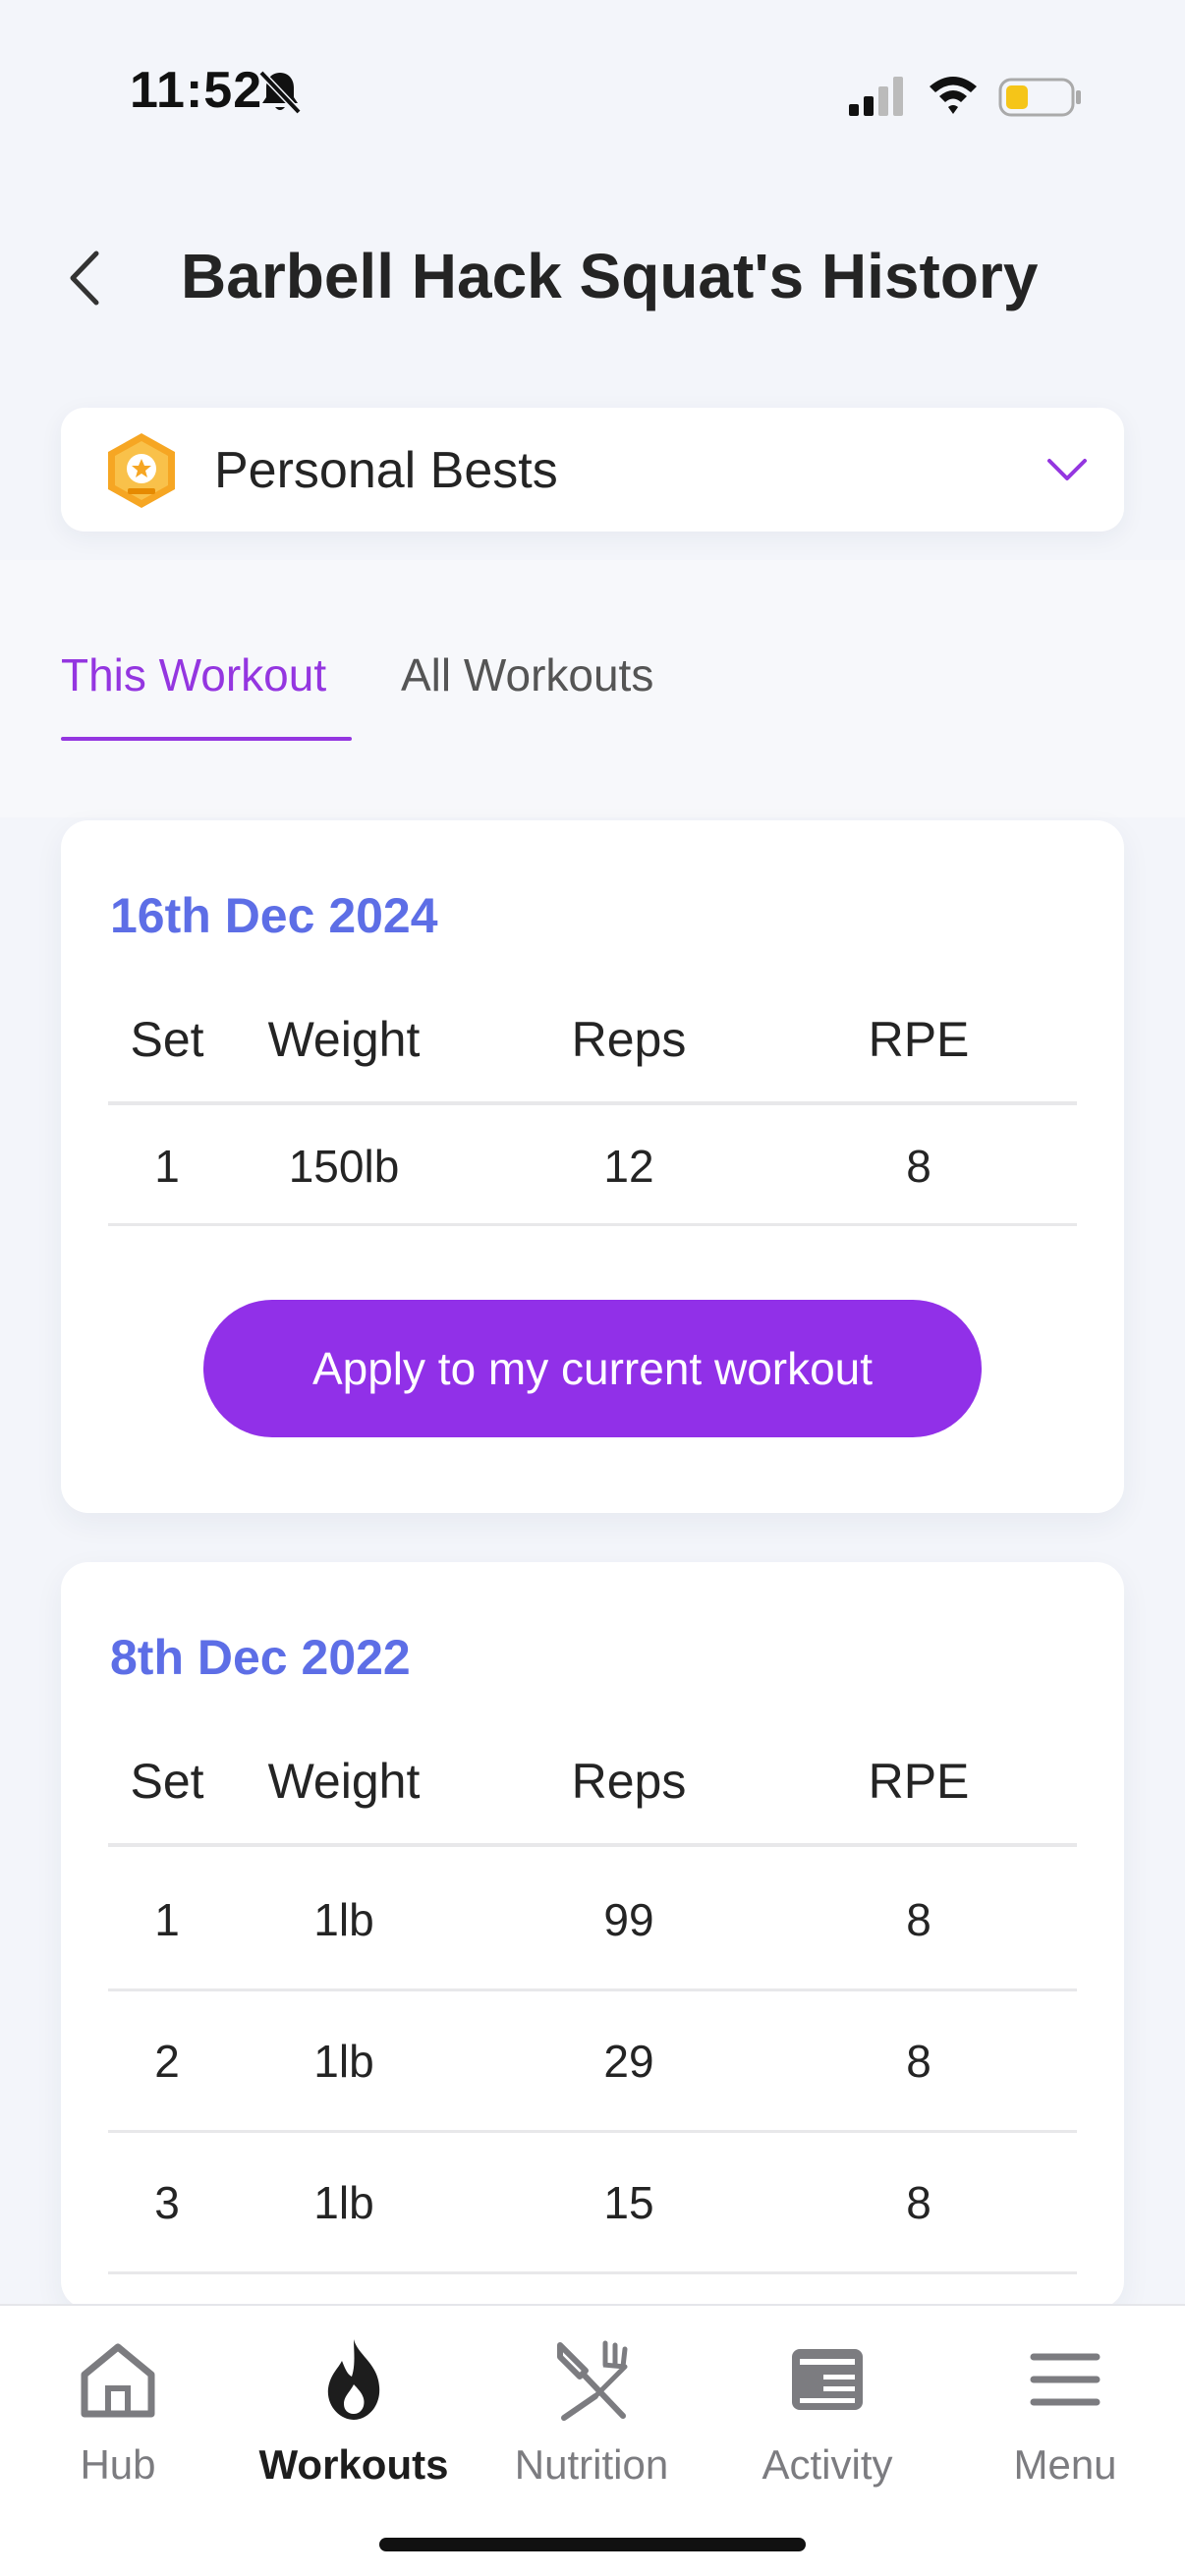 The width and height of the screenshot is (1185, 2576). Describe the element at coordinates (592, 1920) in the screenshot. I see `table-row: 1 1lb 99 8` at that location.